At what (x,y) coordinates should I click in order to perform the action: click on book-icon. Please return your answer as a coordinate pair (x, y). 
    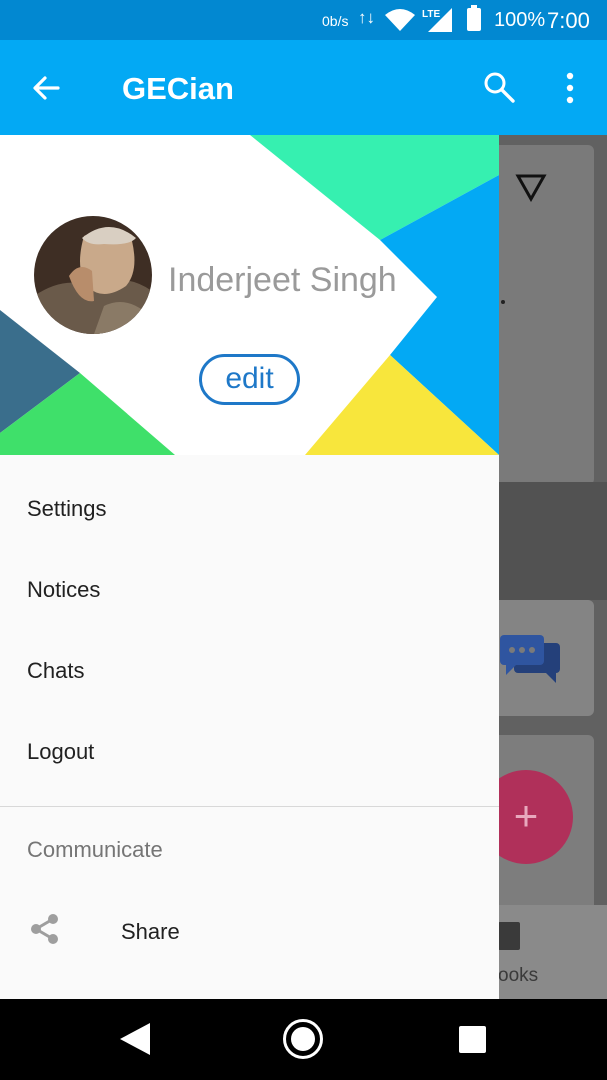
    Looking at the image, I should click on (509, 936).